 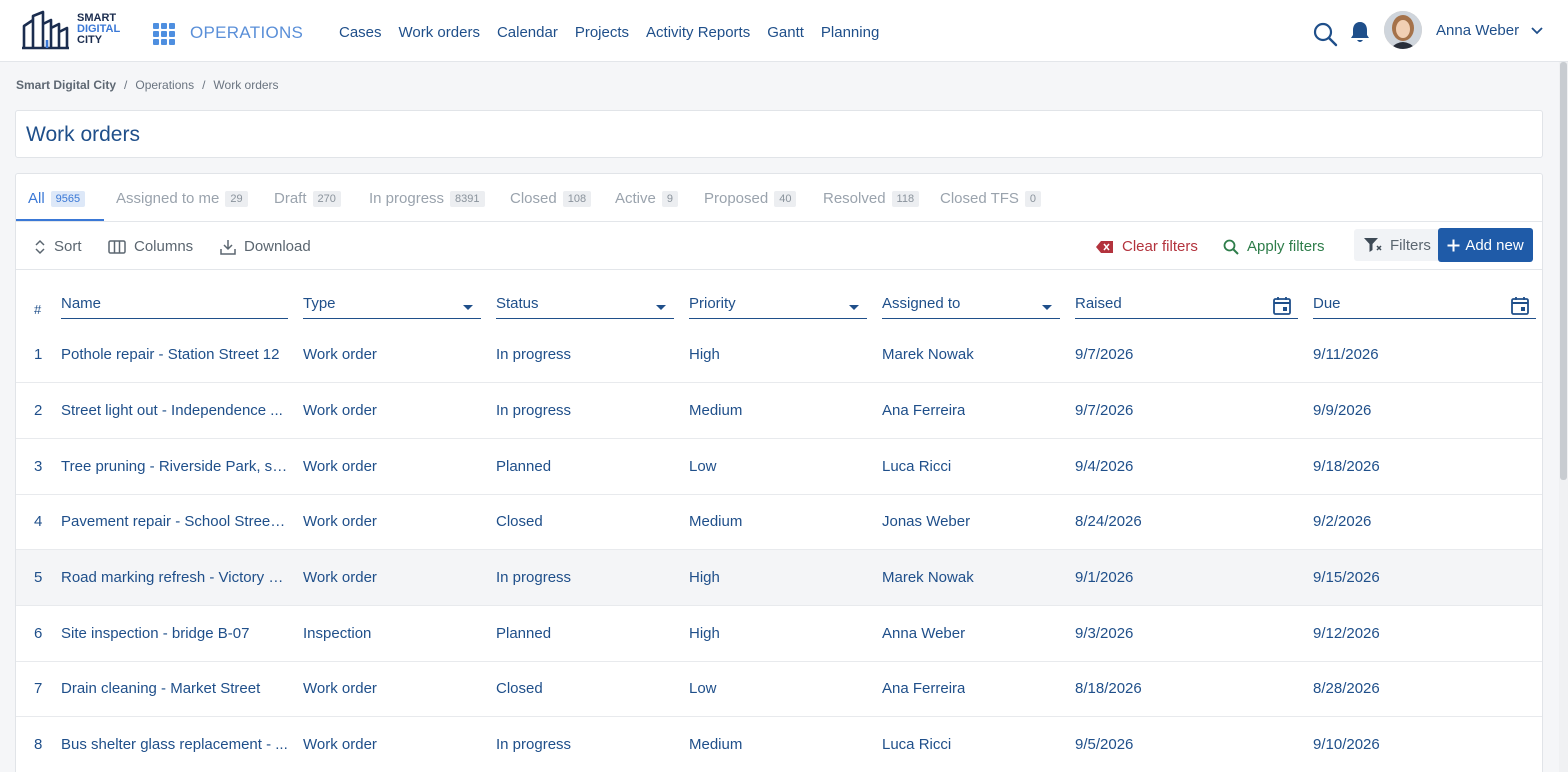 What do you see at coordinates (1485, 245) in the screenshot?
I see `add-new-button: Add new` at bounding box center [1485, 245].